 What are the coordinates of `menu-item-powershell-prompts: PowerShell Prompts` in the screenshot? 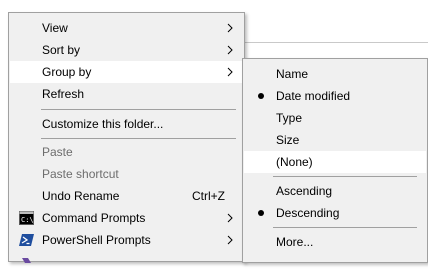 It's located at (126, 240).